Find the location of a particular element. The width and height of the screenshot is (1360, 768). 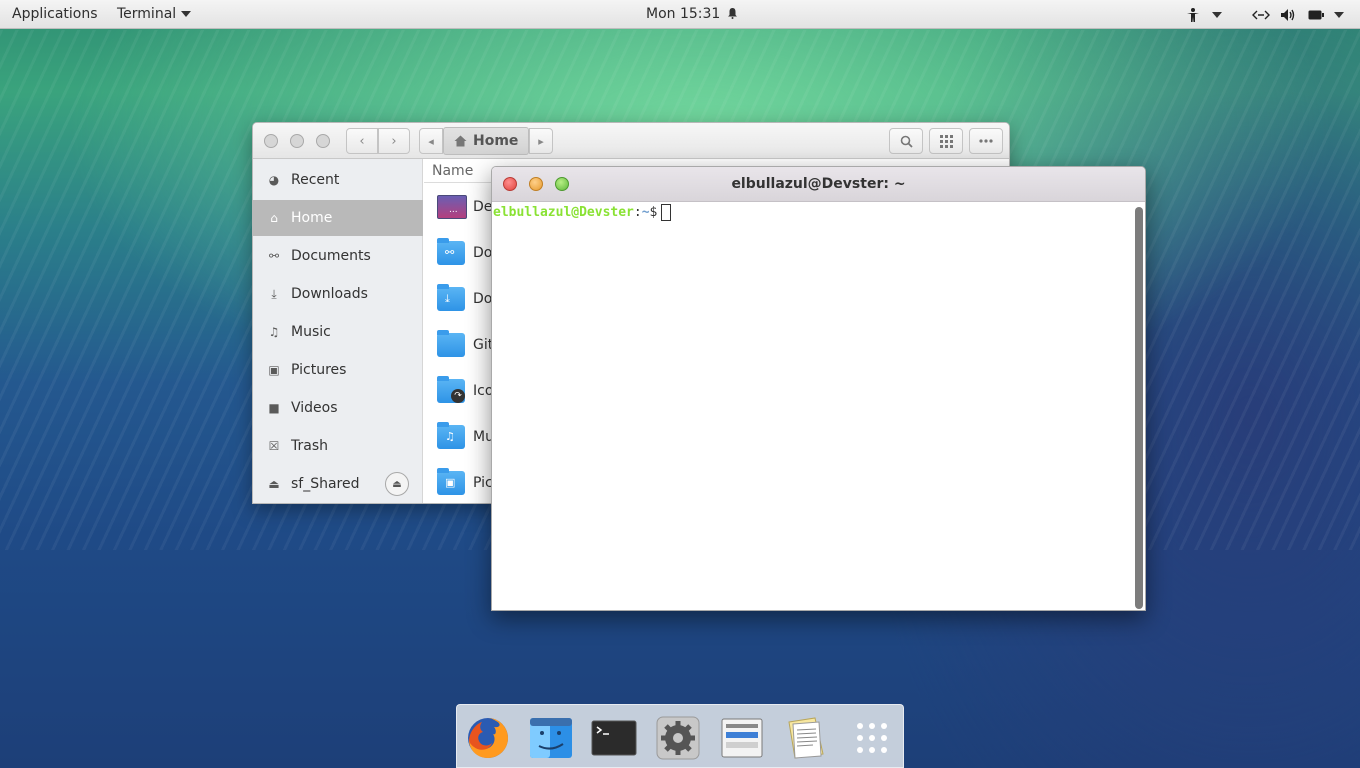

sidebar-item-label: Music is located at coordinates (311, 332).